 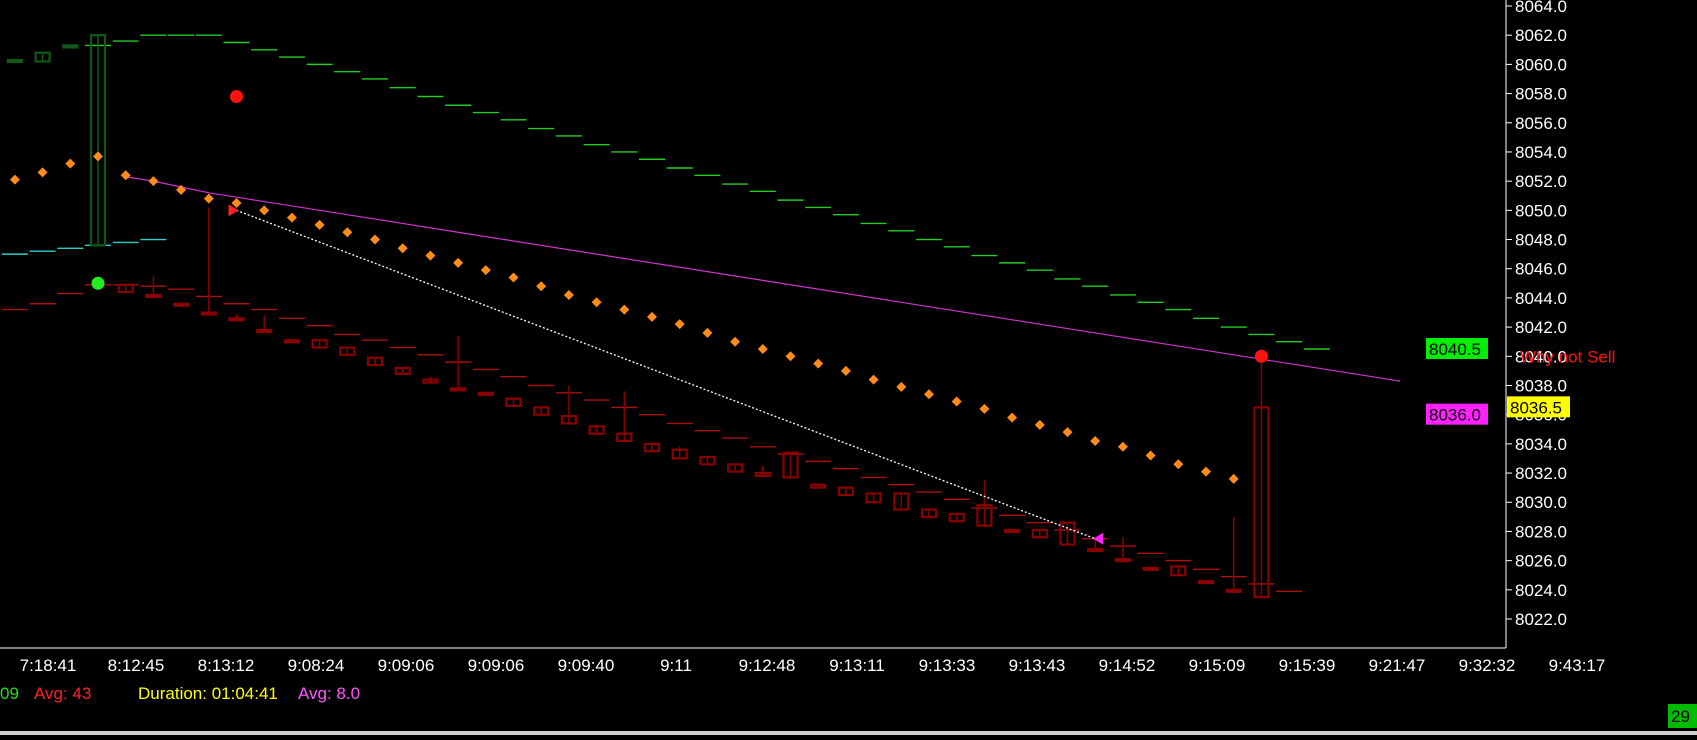 I want to click on time-tick-label: 7:18:41, so click(x=48, y=665).